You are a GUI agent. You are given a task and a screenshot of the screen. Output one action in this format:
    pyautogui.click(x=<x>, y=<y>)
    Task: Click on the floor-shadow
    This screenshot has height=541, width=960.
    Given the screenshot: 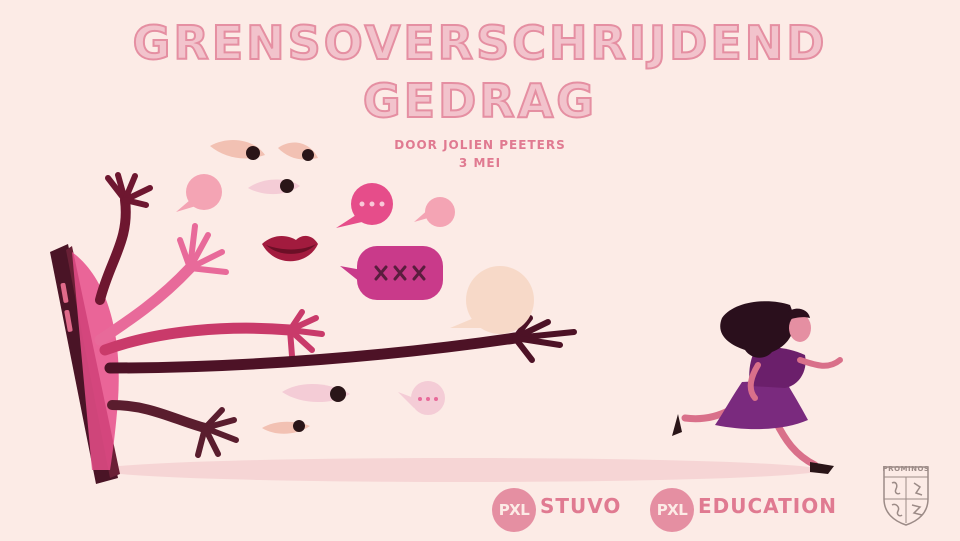 What is the action you would take?
    pyautogui.click(x=460, y=470)
    